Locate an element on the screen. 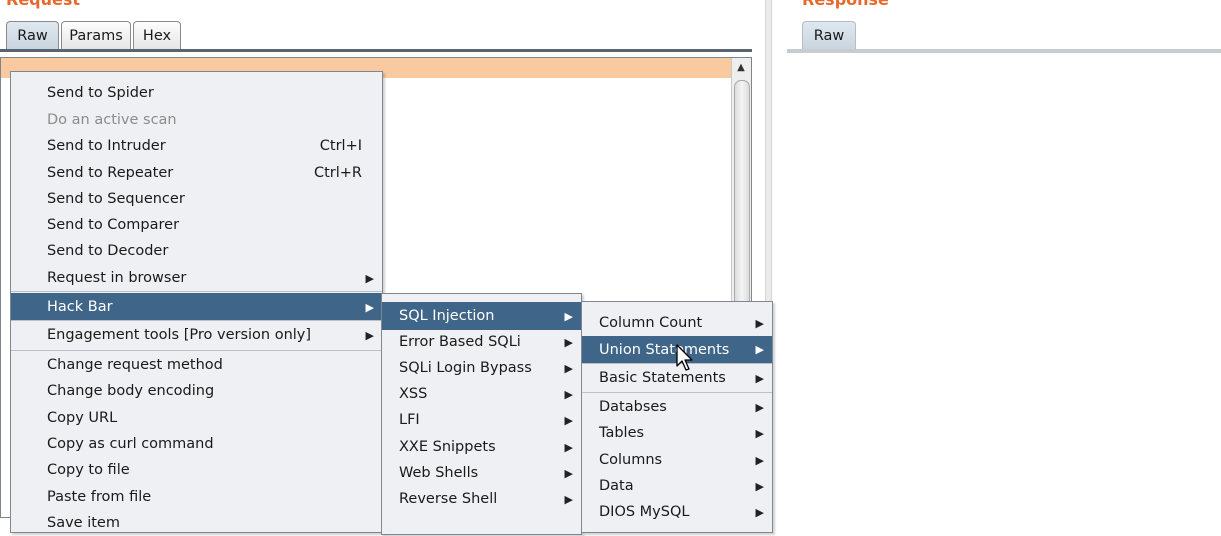 This screenshot has height=536, width=1221. menu-item-hack-bar: Hack Bar ▶ is located at coordinates (196, 307).